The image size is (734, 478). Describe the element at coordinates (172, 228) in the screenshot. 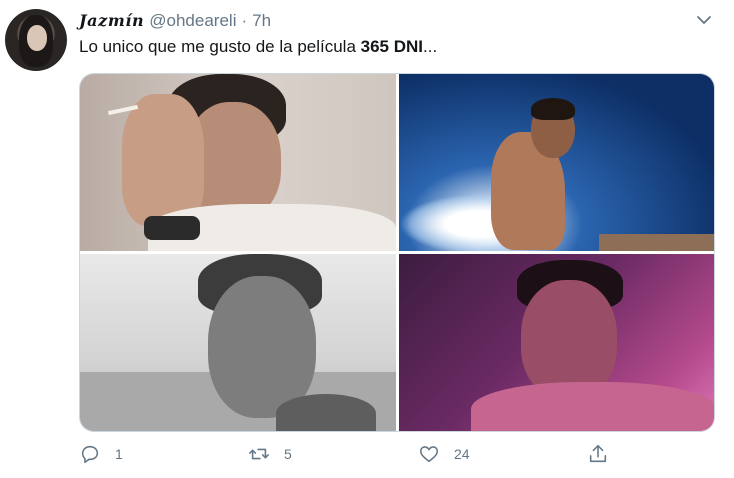

I see `photo-1-watch` at that location.